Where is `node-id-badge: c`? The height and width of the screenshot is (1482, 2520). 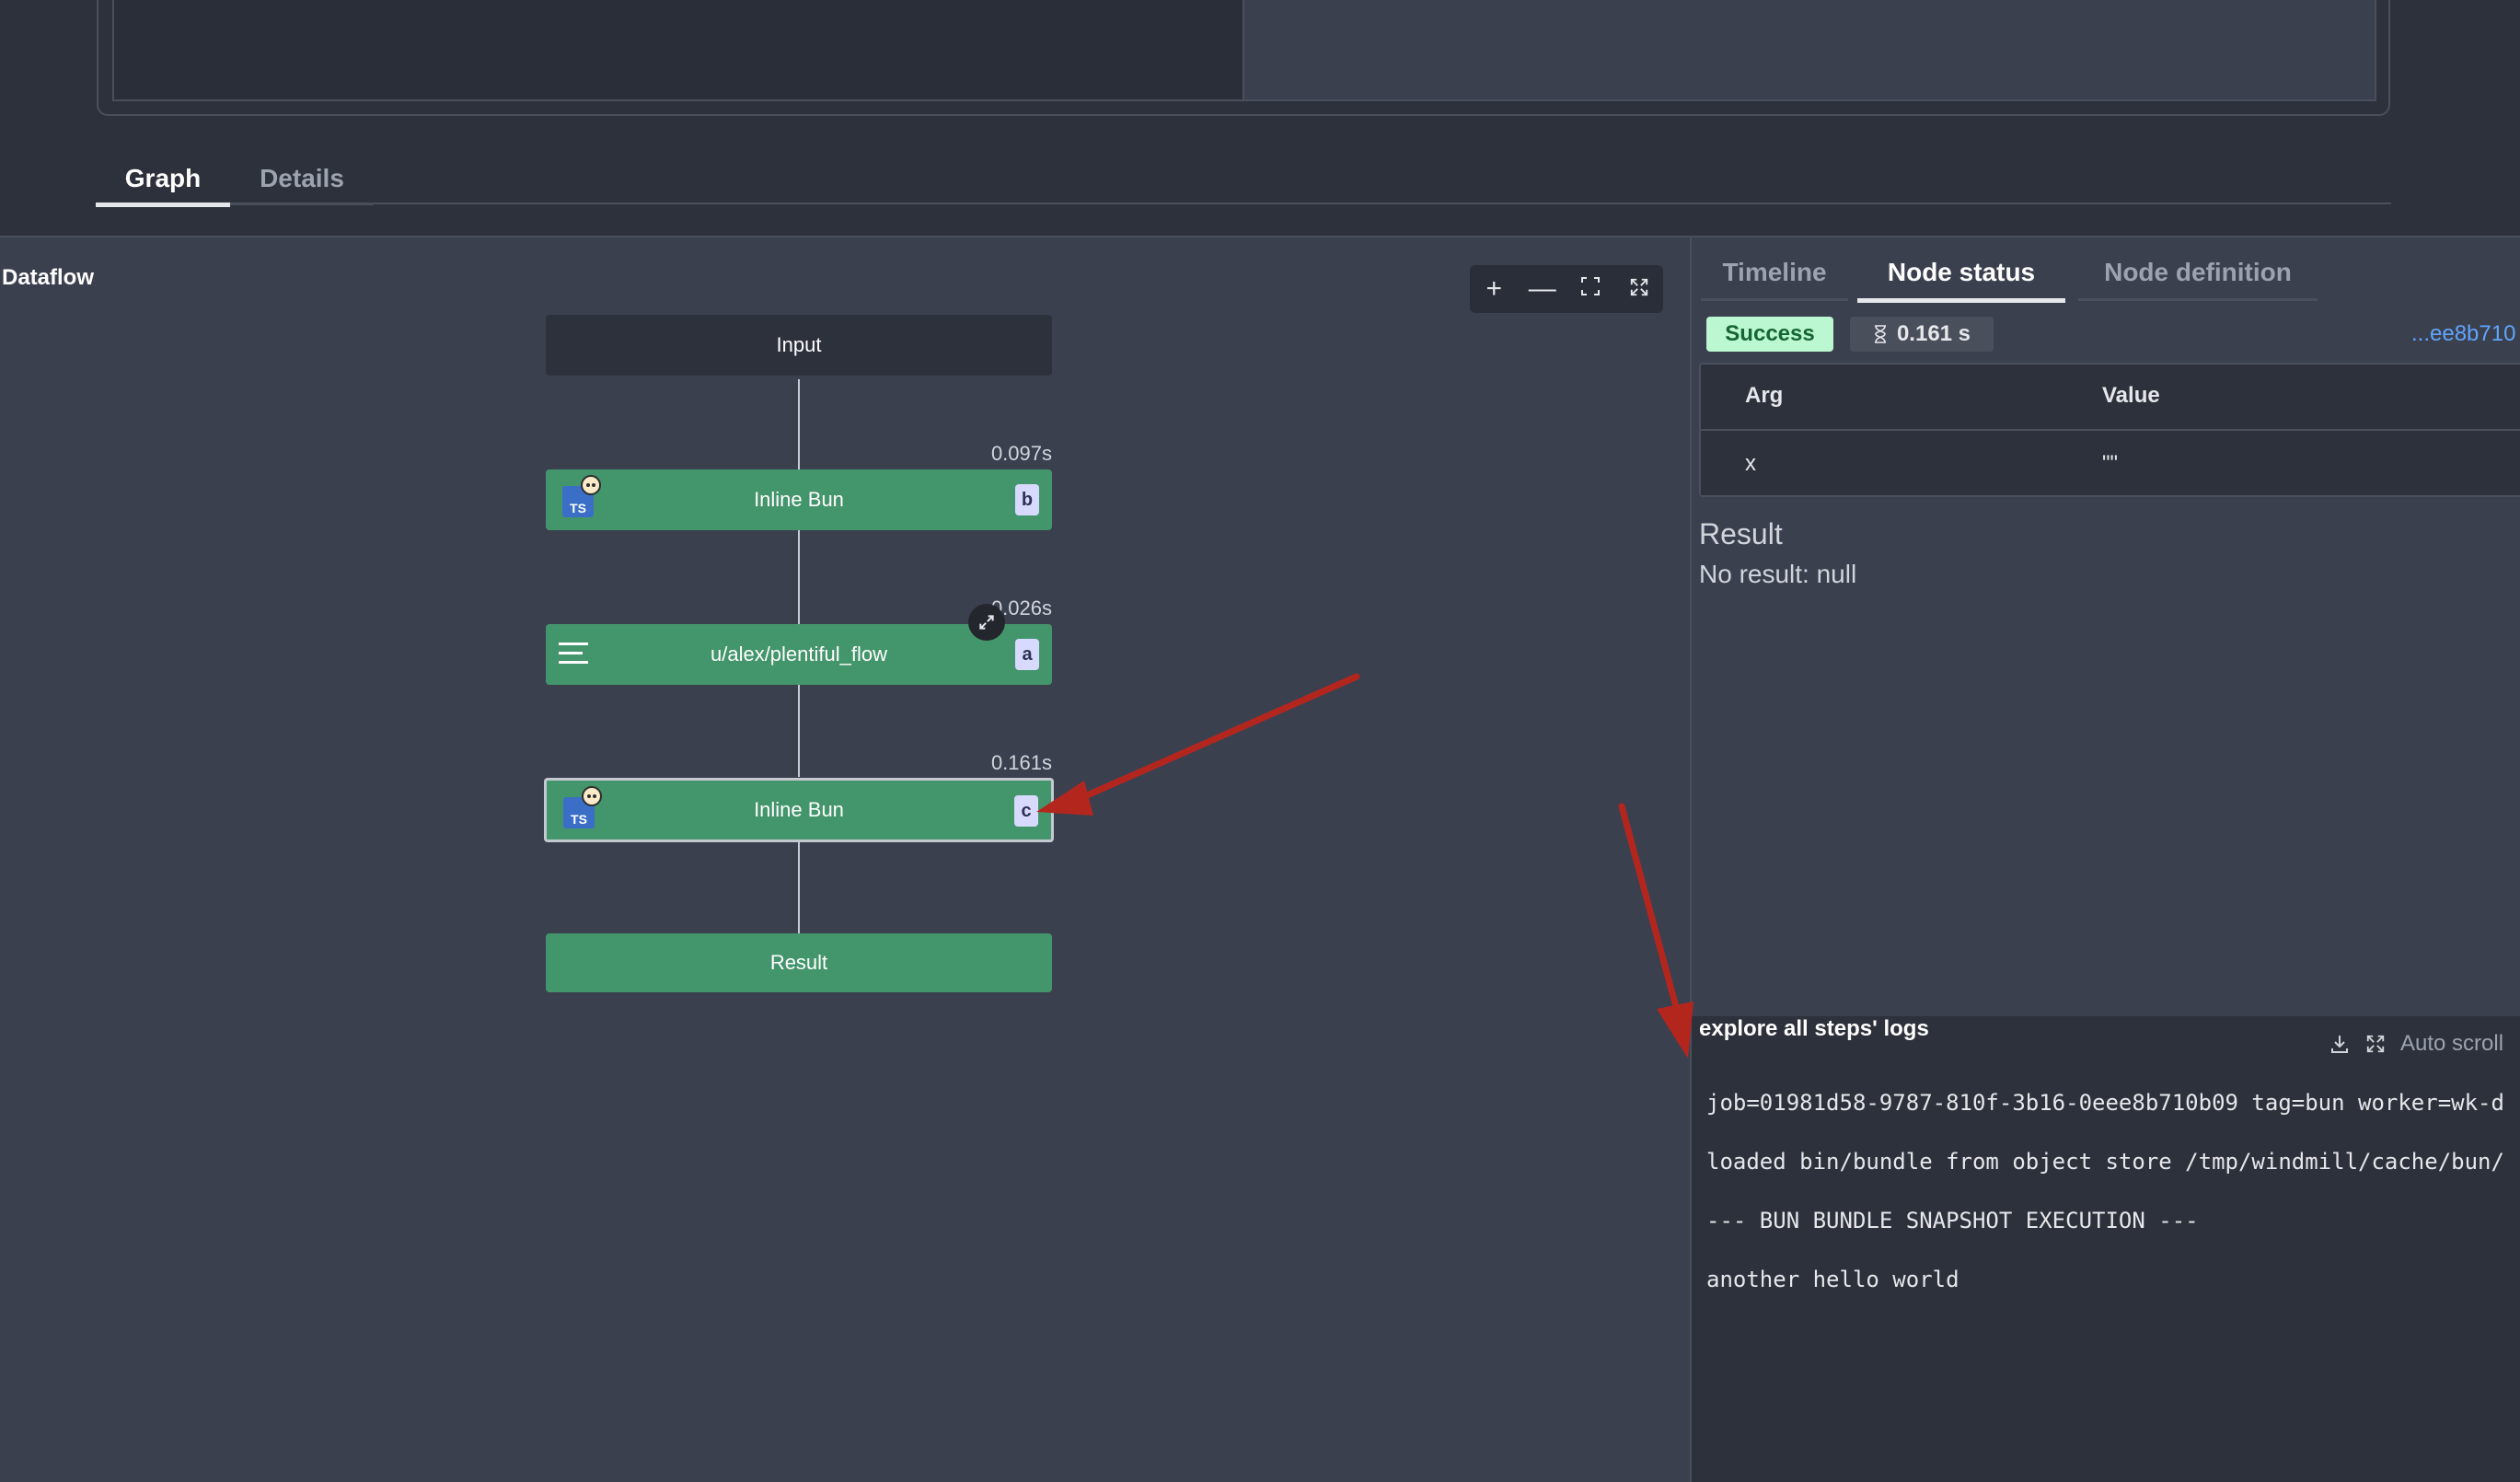
node-id-badge: c is located at coordinates (1026, 811).